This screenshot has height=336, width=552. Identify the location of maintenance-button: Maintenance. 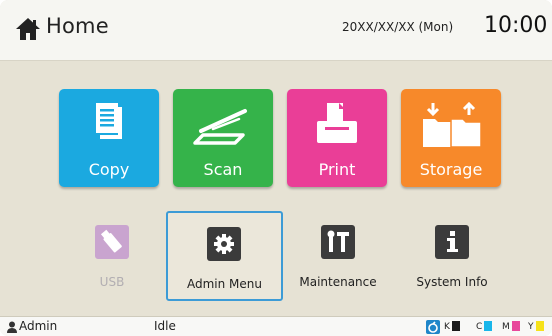
(338, 254).